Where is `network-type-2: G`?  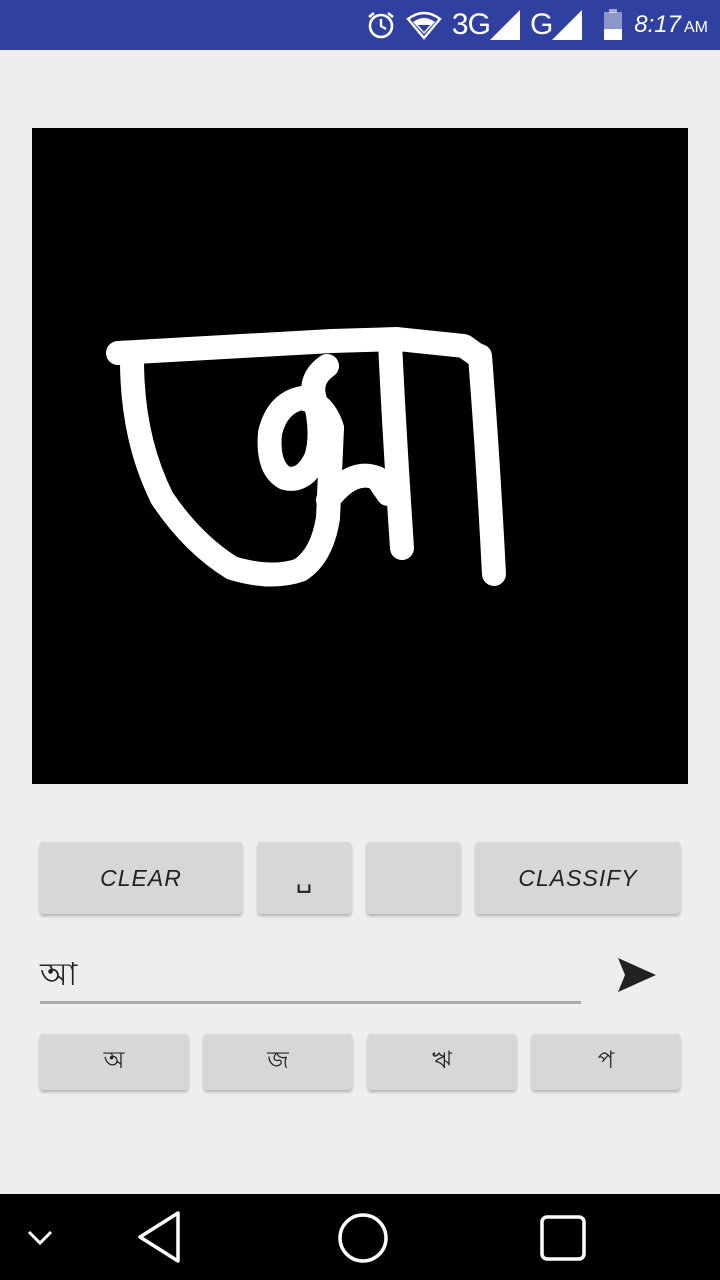
network-type-2: G is located at coordinates (541, 24).